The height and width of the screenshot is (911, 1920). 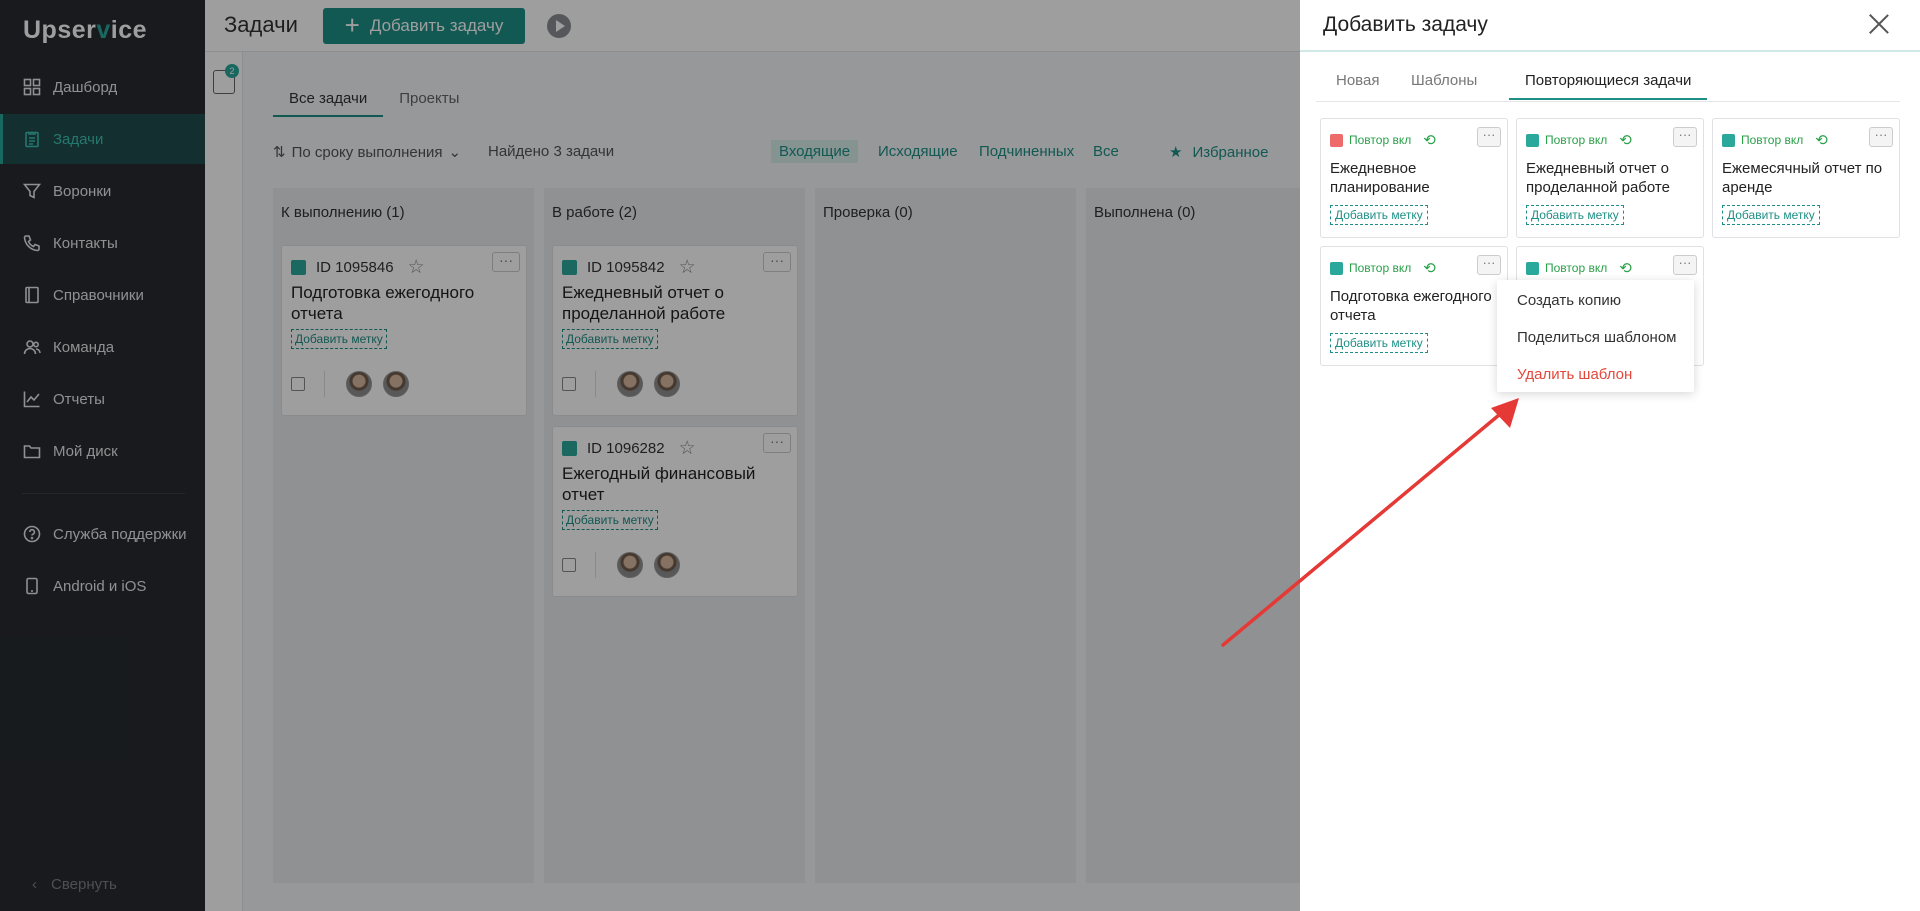 I want to click on template-title: Ежемесячный отчет по аренде, so click(x=1802, y=178).